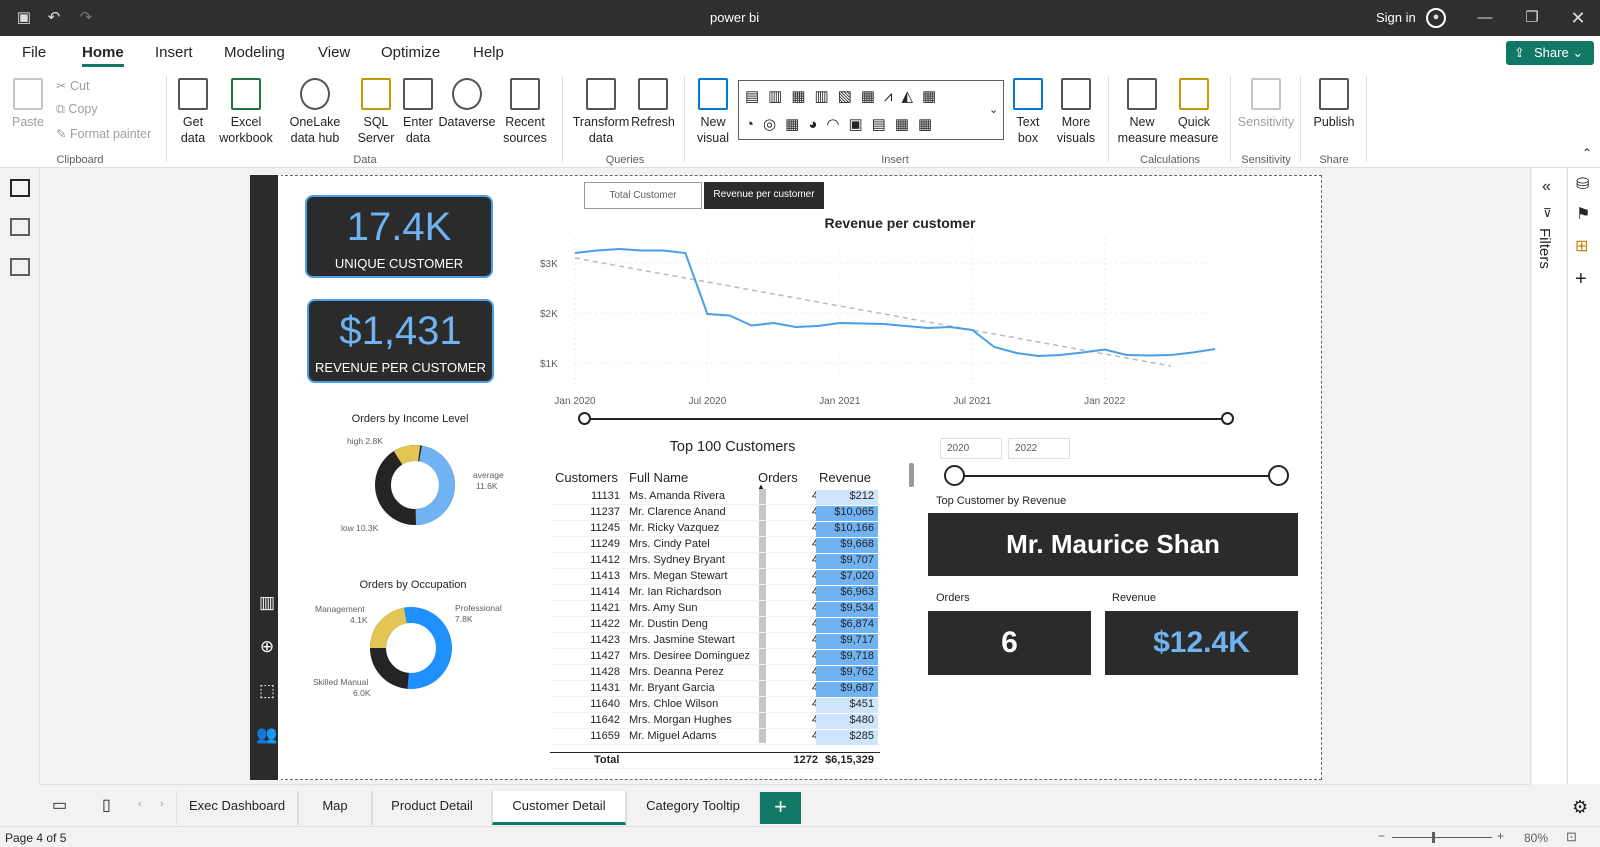 The width and height of the screenshot is (1600, 847). Describe the element at coordinates (715, 497) in the screenshot. I see `table-row: 11131 Ms. Amanda Rivera 4 $212` at that location.